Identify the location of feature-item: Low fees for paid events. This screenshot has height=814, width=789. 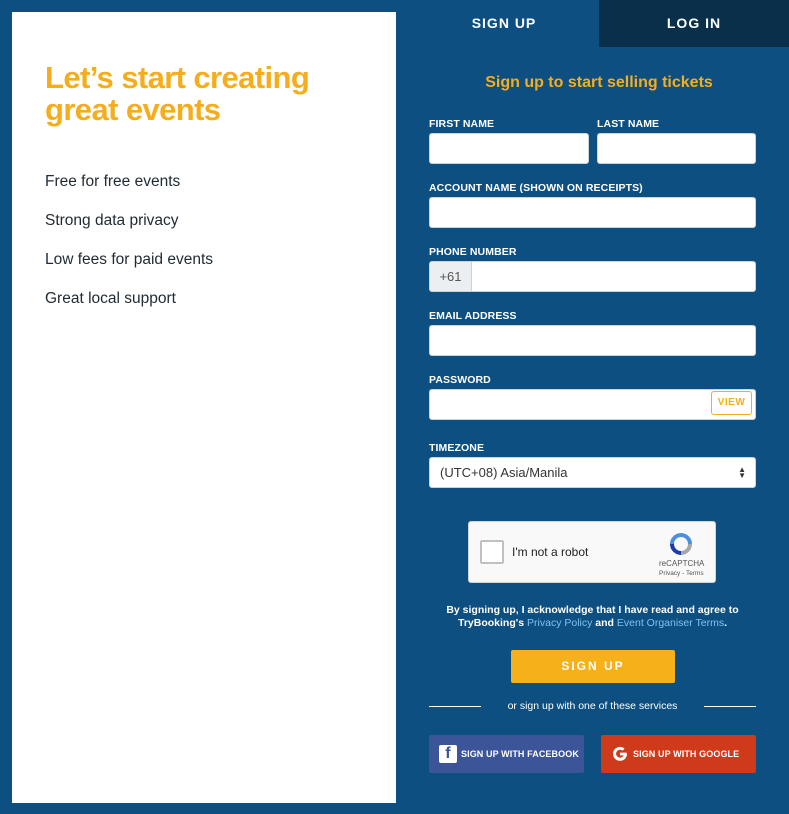
(129, 259).